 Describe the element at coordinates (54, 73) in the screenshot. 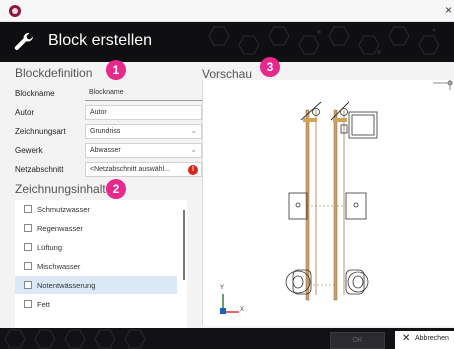

I see `blockdefinition-heading: Blockdefinition` at that location.